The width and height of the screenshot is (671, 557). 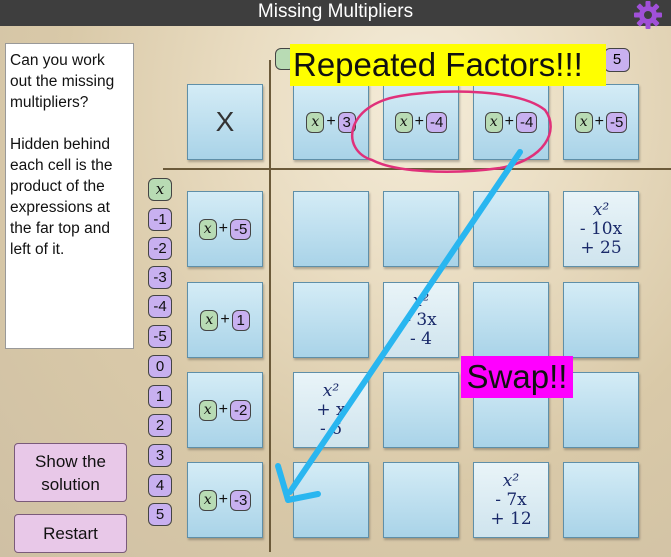 What do you see at coordinates (601, 320) in the screenshot?
I see `grid-cell-r1-c3` at bounding box center [601, 320].